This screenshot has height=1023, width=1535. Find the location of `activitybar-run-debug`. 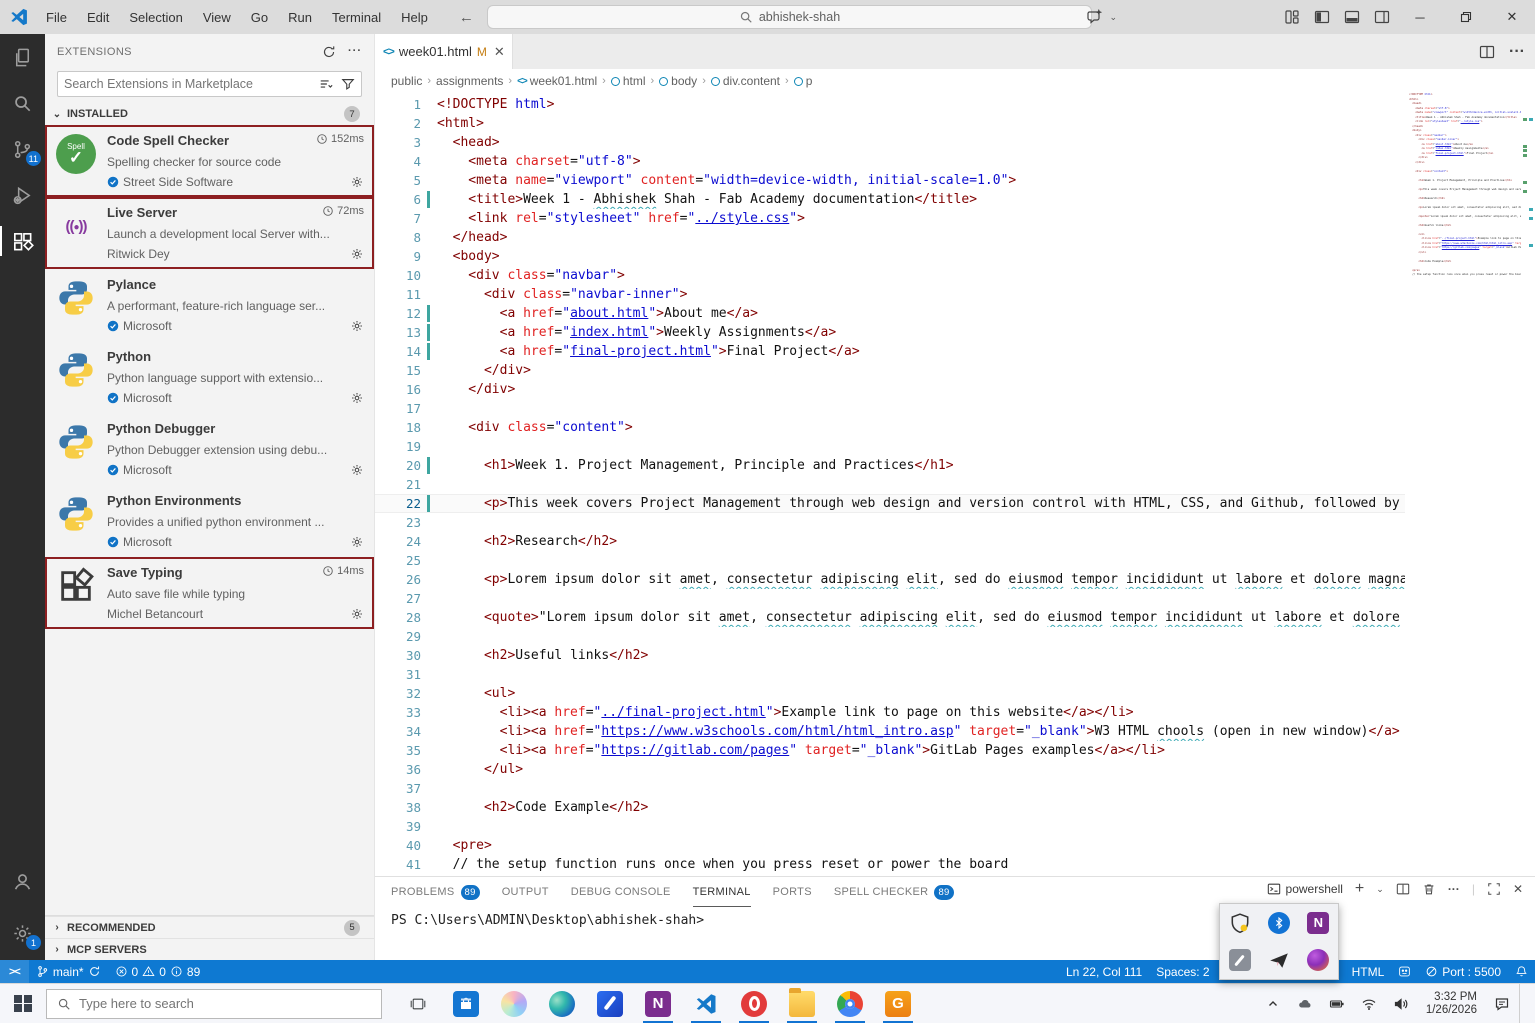

activitybar-run-debug is located at coordinates (22, 195).